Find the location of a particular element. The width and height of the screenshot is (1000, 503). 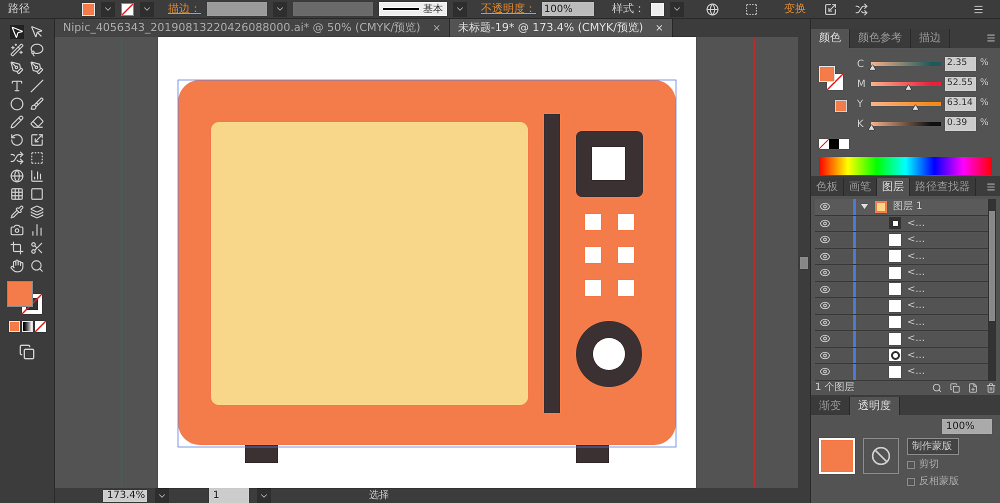

pencil-tool is located at coordinates (17, 122).